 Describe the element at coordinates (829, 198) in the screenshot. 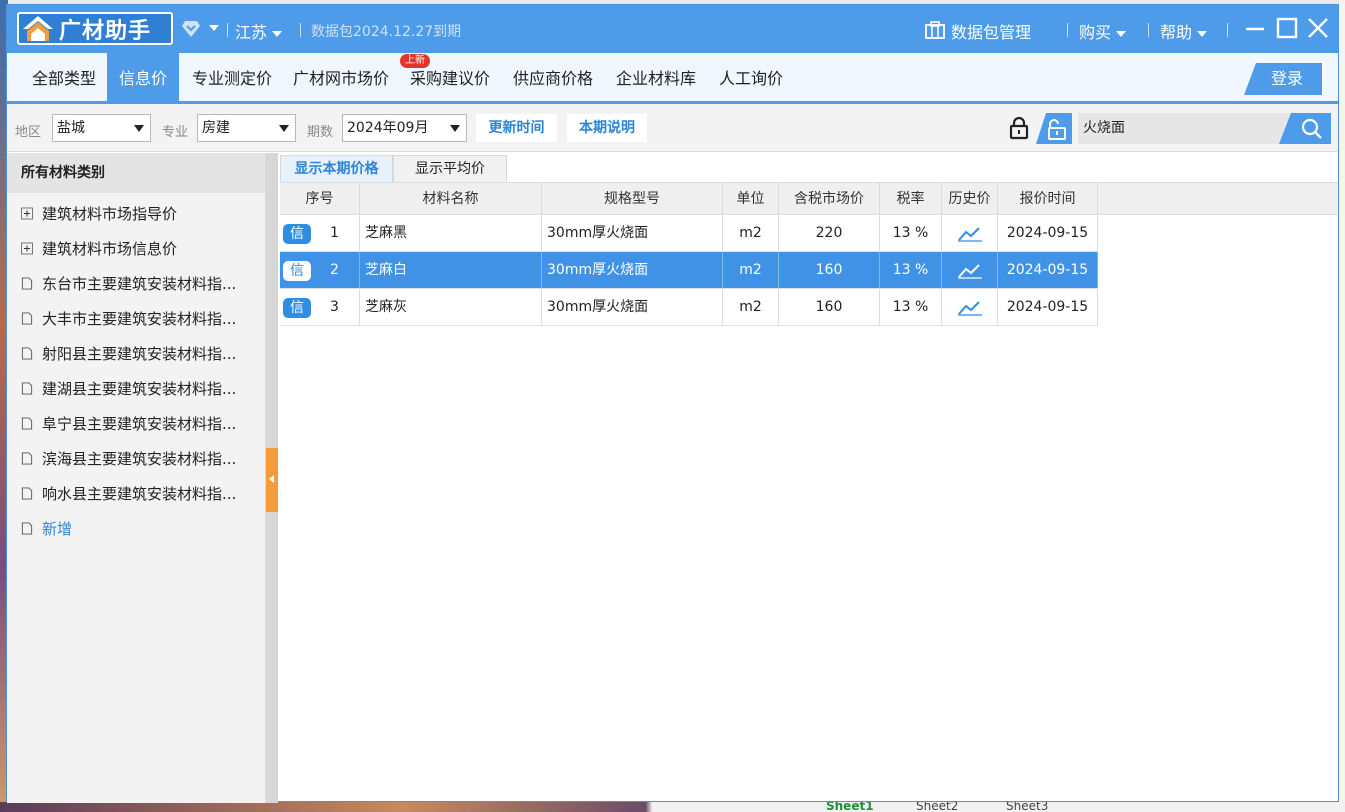

I see `column-header: 含税市场价` at that location.